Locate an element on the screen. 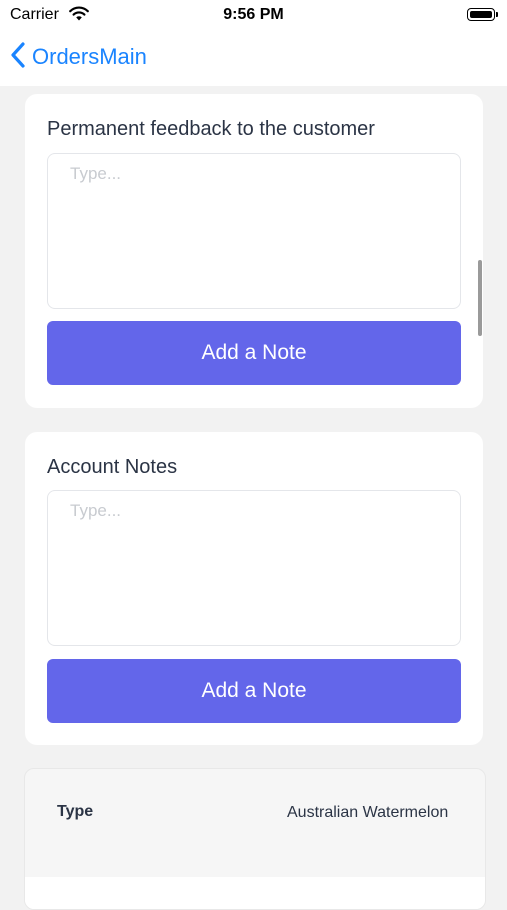 This screenshot has width=507, height=910. feedback-card-title: Permanent feedback to the customer is located at coordinates (211, 129).